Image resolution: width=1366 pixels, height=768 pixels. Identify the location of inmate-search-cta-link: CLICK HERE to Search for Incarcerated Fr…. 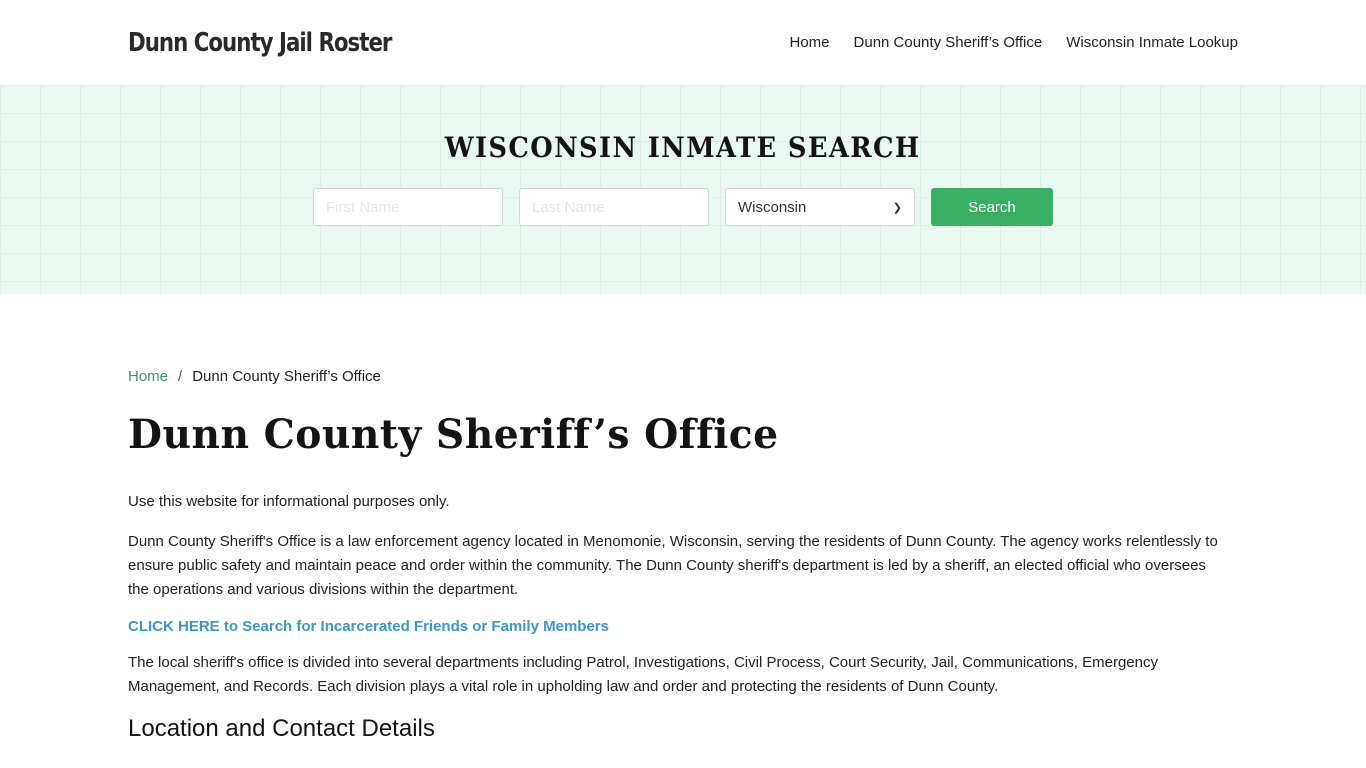
(683, 626).